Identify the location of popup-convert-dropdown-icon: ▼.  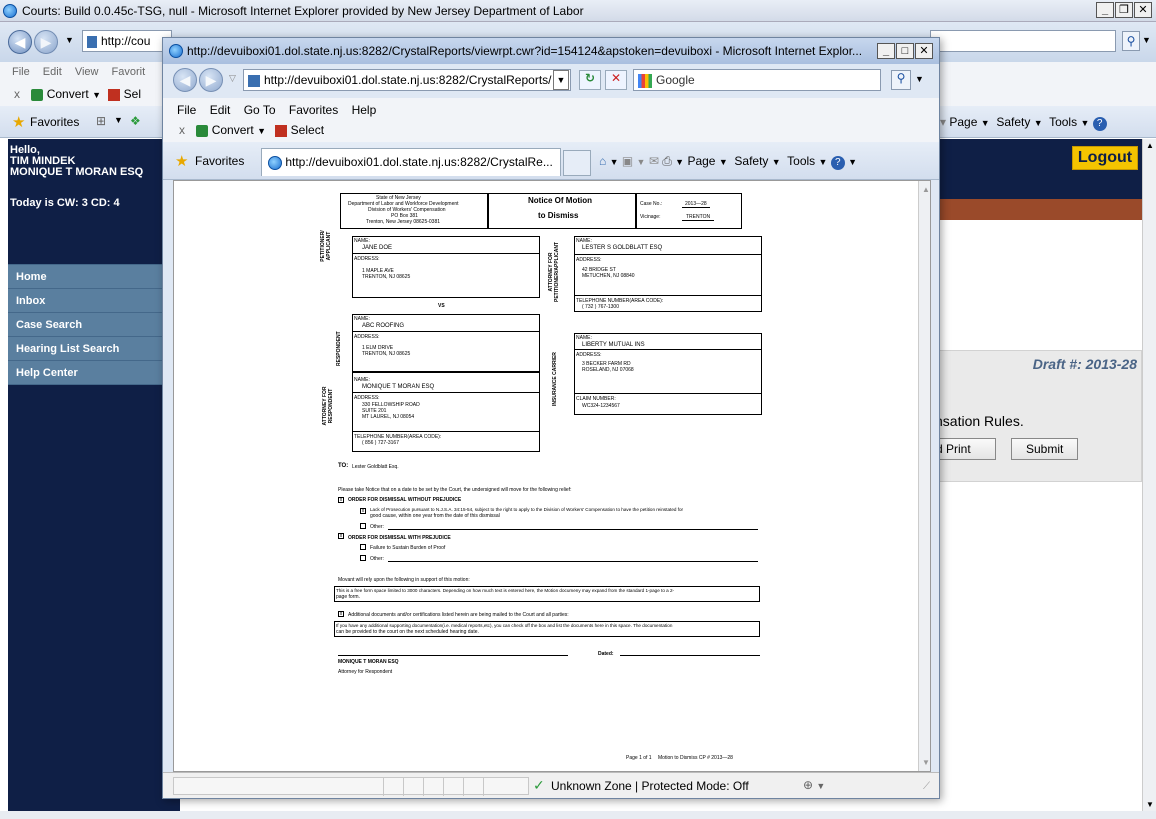
(261, 131).